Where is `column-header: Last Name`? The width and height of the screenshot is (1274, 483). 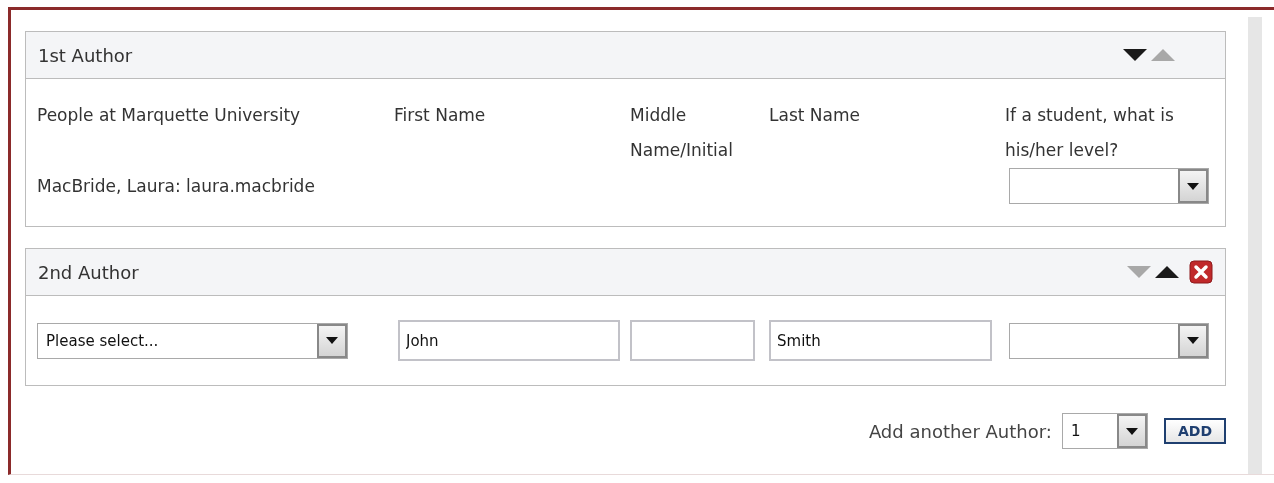
column-header: Last Name is located at coordinates (815, 115).